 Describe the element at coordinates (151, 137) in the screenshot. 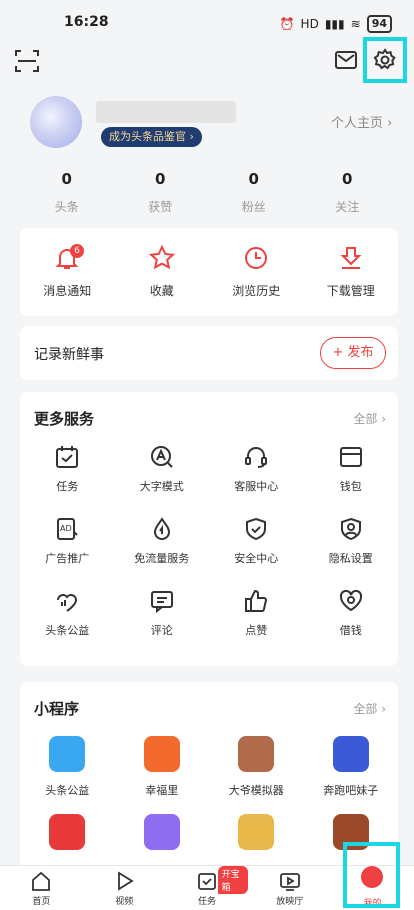

I see `taster-badge: 成为头条品鉴官 ›` at that location.